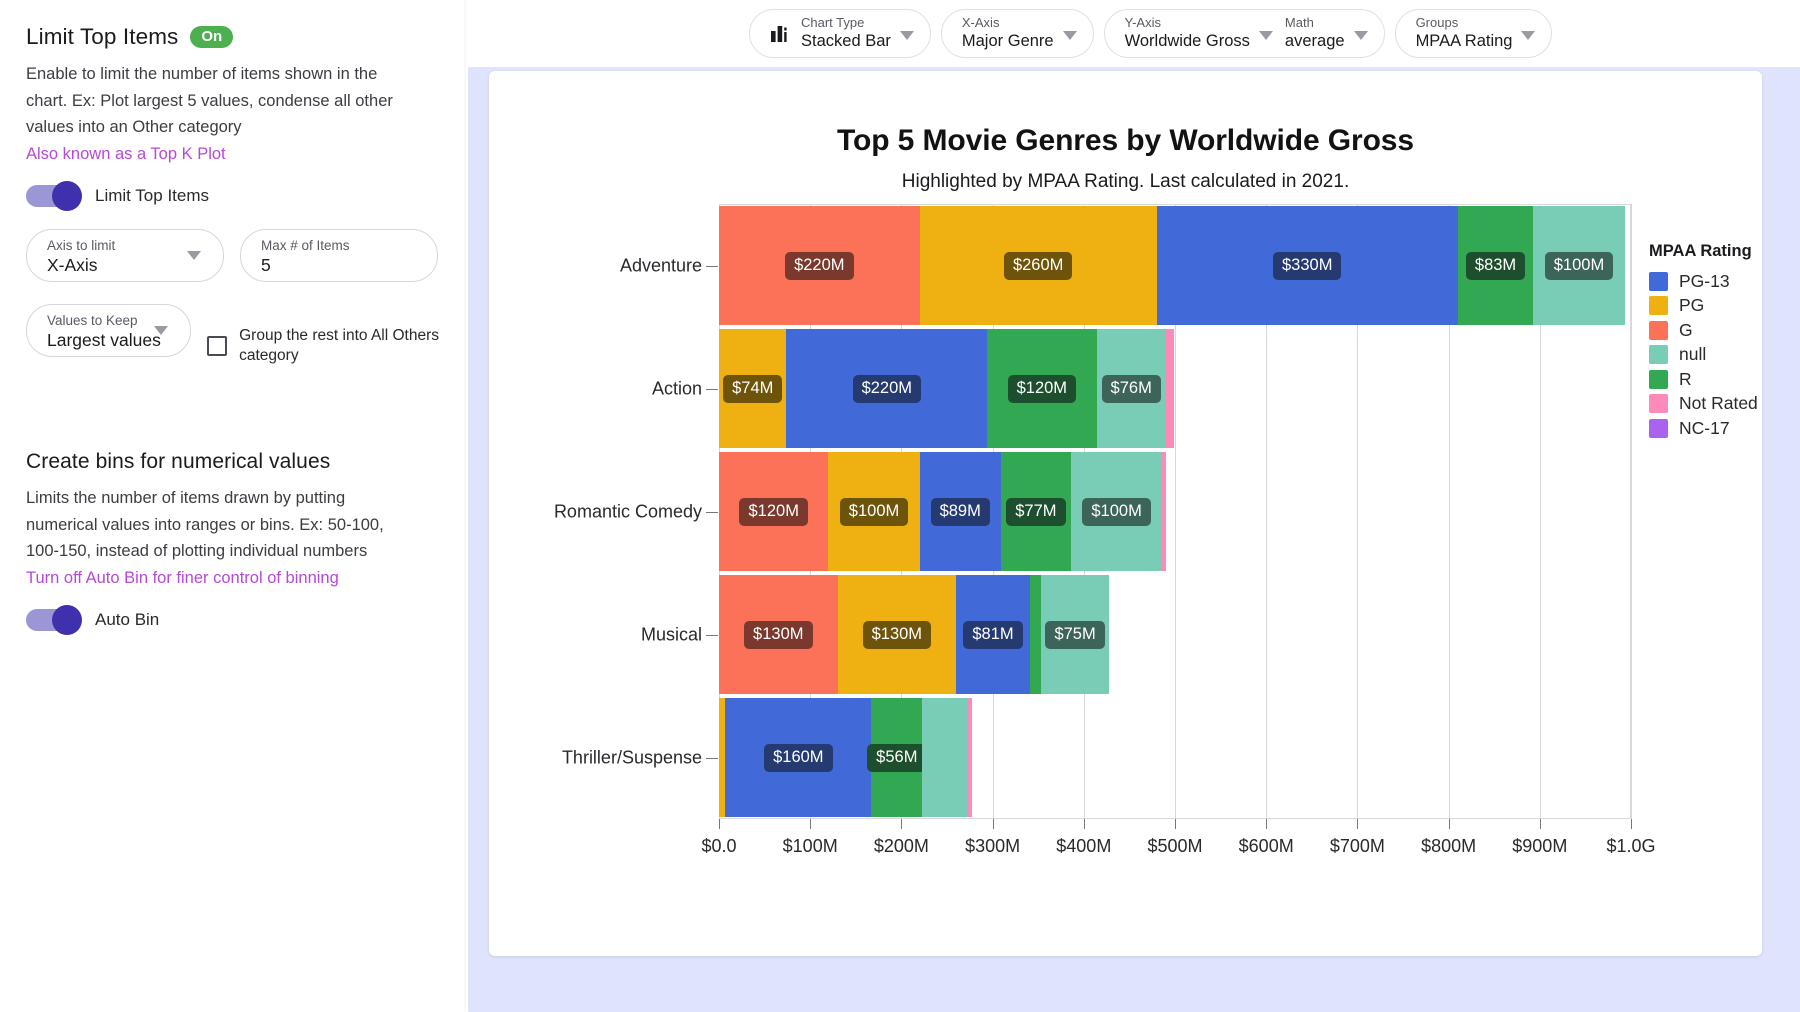 The width and height of the screenshot is (1800, 1012). What do you see at coordinates (1631, 846) in the screenshot?
I see `x-axis-tick-label: $1.0G` at bounding box center [1631, 846].